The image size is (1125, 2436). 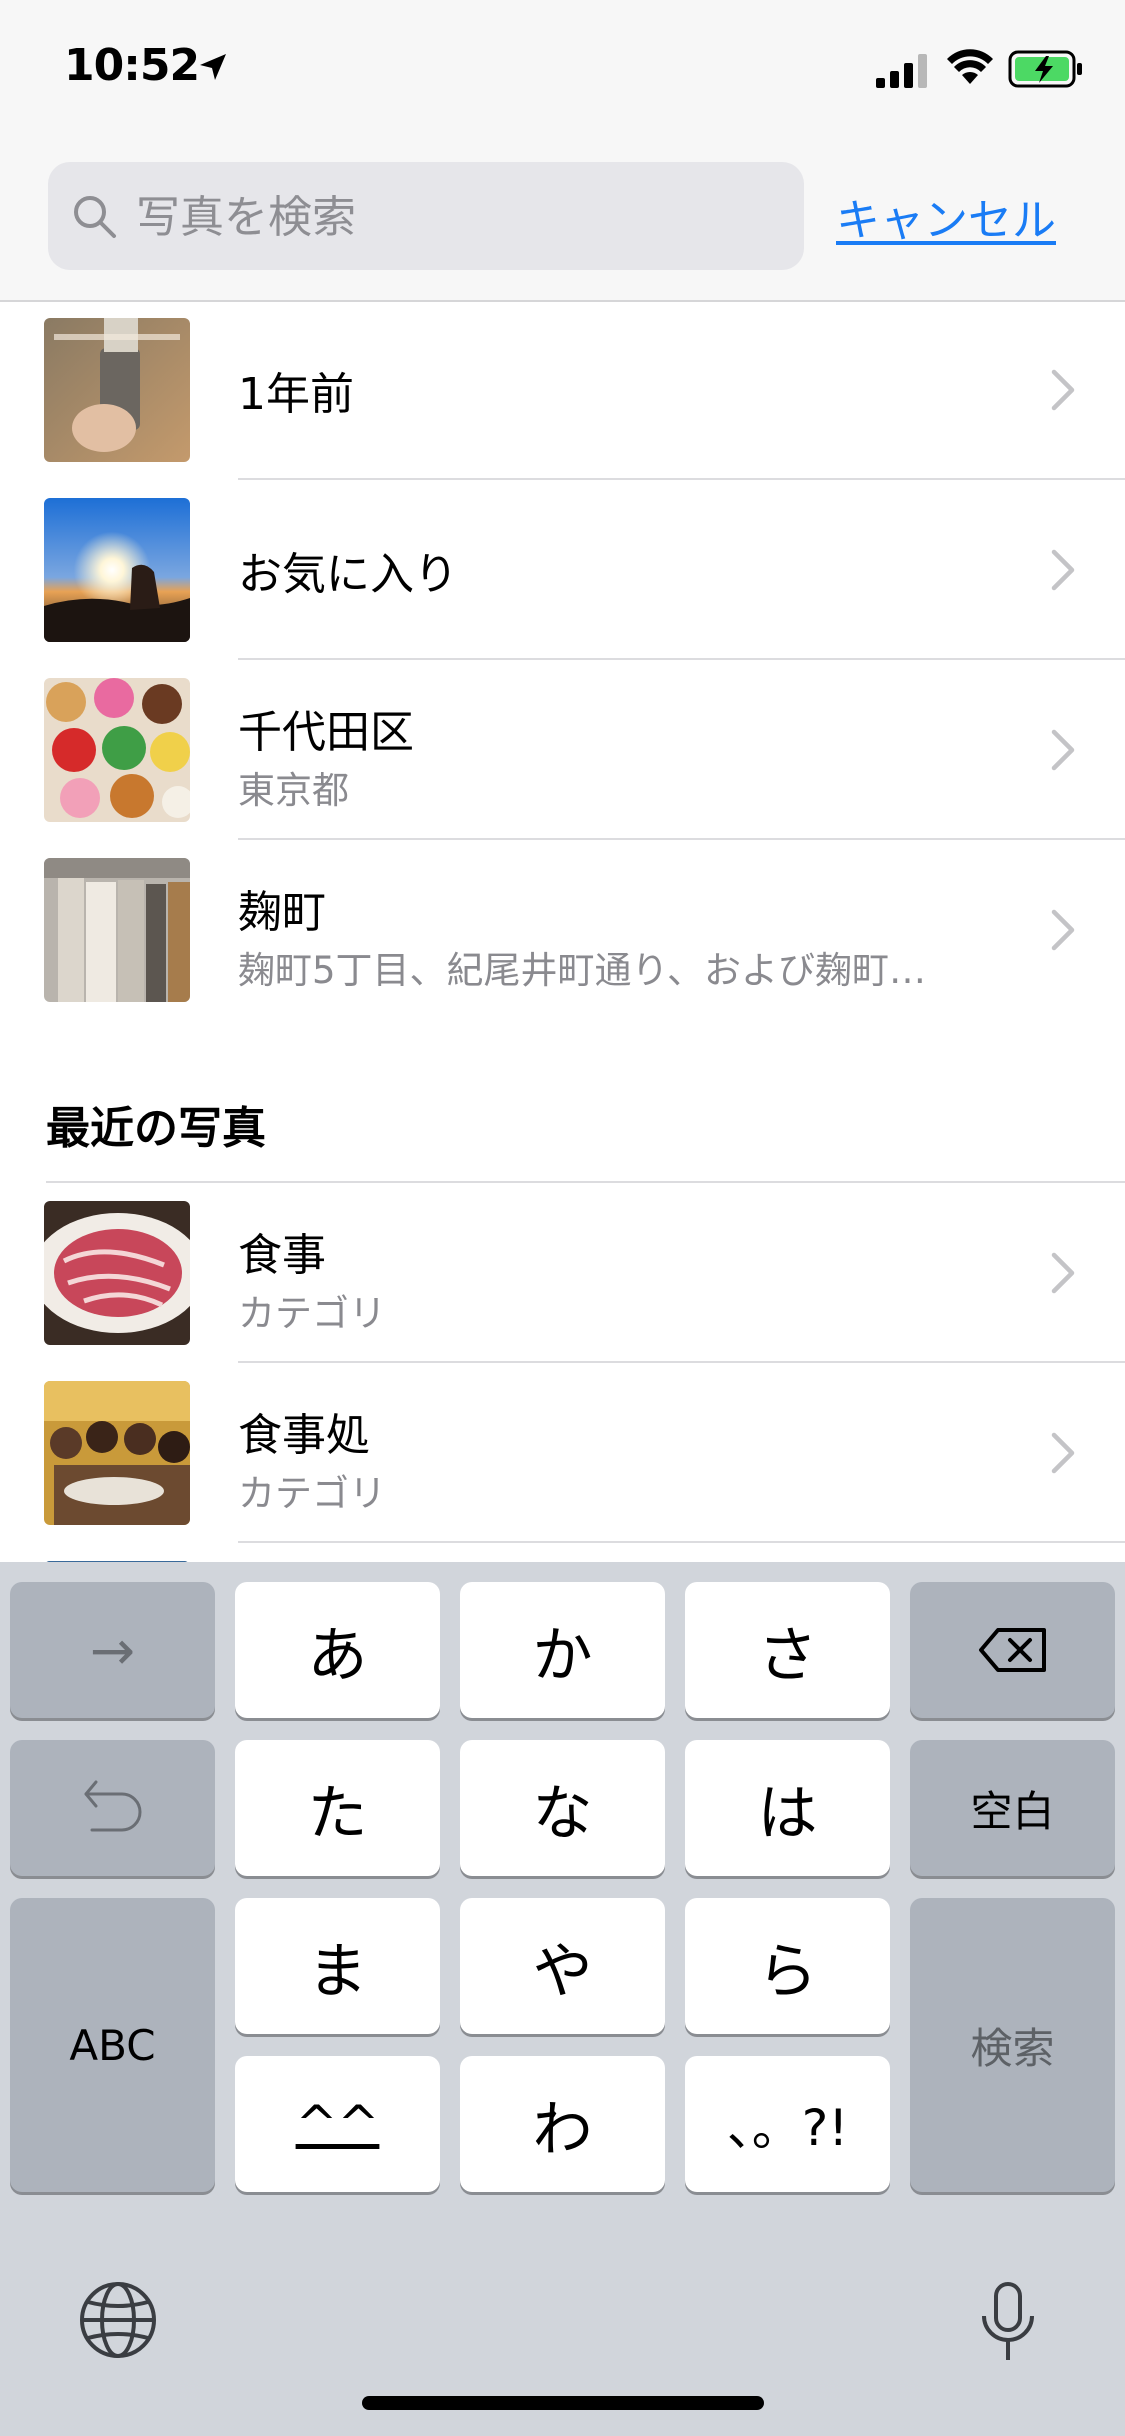 What do you see at coordinates (1045, 69) in the screenshot?
I see `battery-charging-icon` at bounding box center [1045, 69].